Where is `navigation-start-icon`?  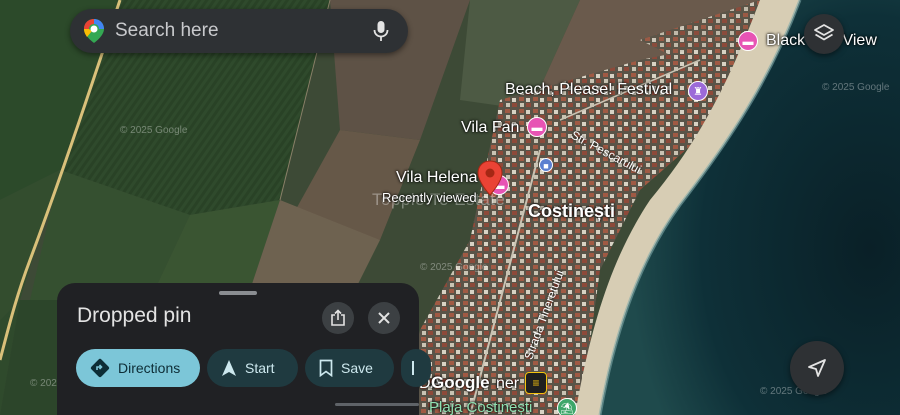
navigation-start-icon is located at coordinates (229, 368).